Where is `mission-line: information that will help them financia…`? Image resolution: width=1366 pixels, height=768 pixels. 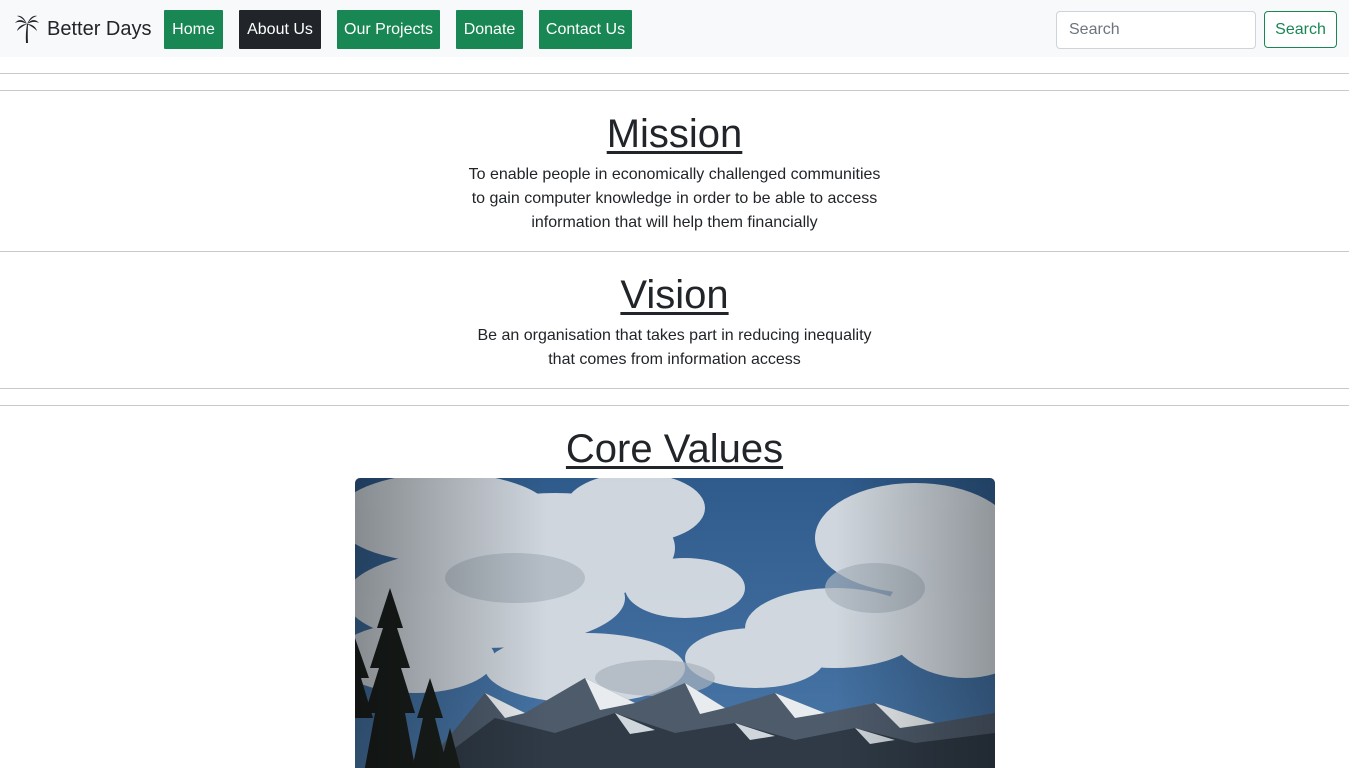 mission-line: information that will help them financia… is located at coordinates (674, 222).